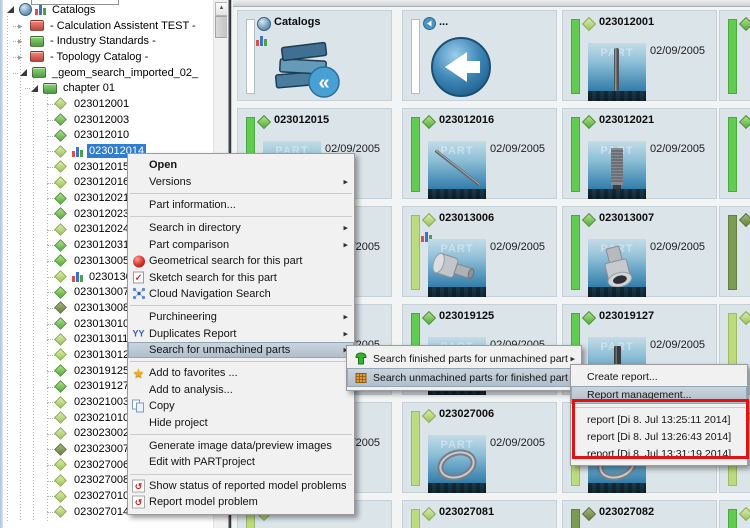 The image size is (750, 528). I want to click on menu-item-part-comparison: Part comparison ▸, so click(241, 245).